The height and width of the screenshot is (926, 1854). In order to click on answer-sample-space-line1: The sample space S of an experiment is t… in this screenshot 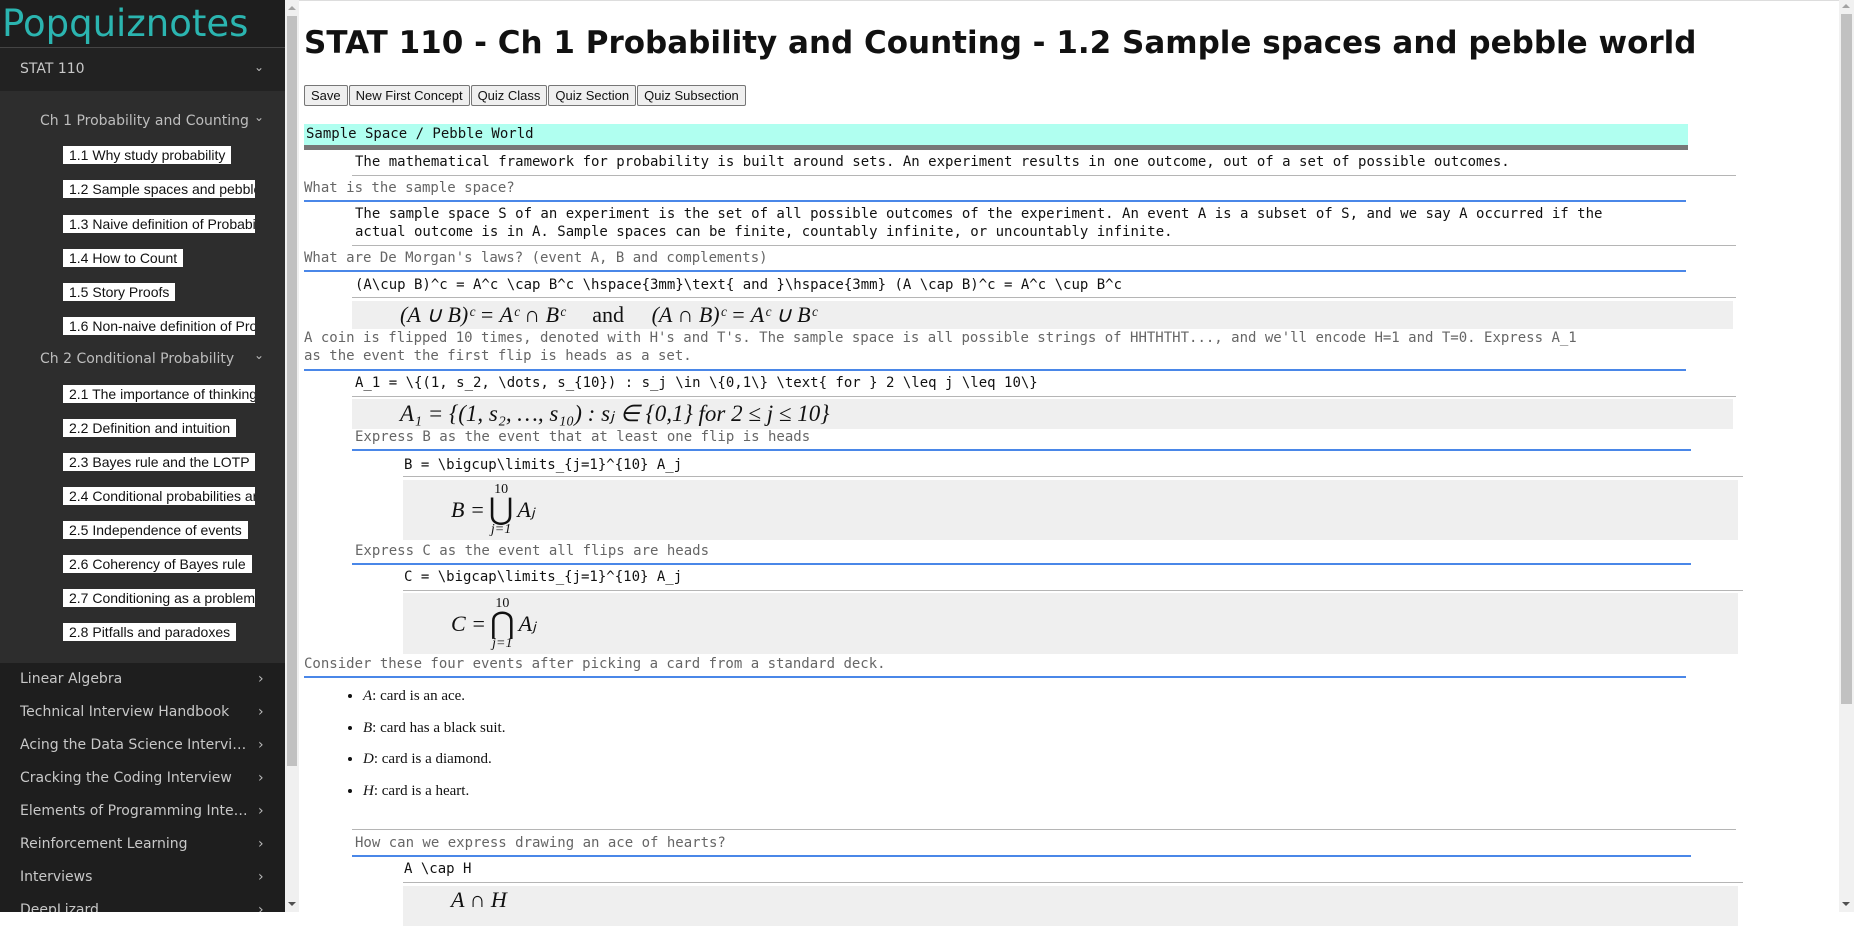, I will do `click(978, 214)`.